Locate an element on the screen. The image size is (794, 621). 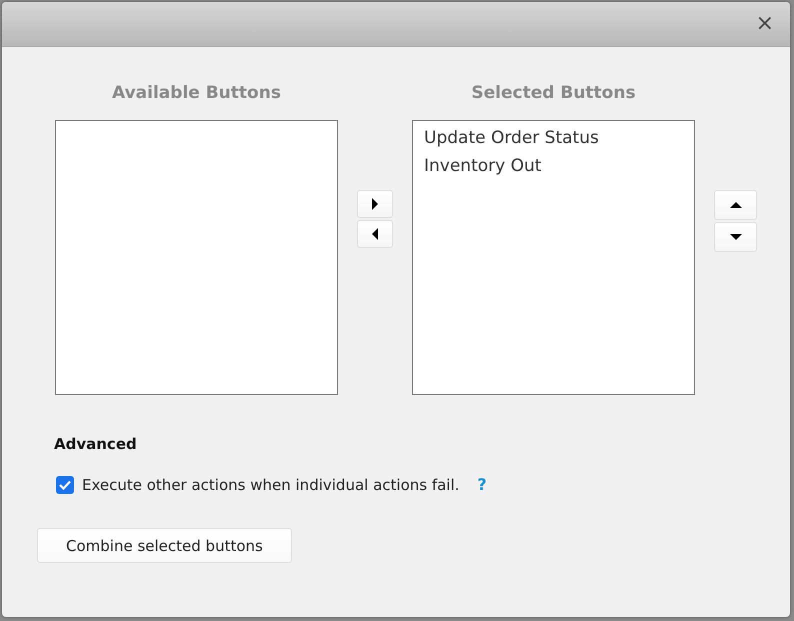
triangle-down-icon is located at coordinates (736, 237).